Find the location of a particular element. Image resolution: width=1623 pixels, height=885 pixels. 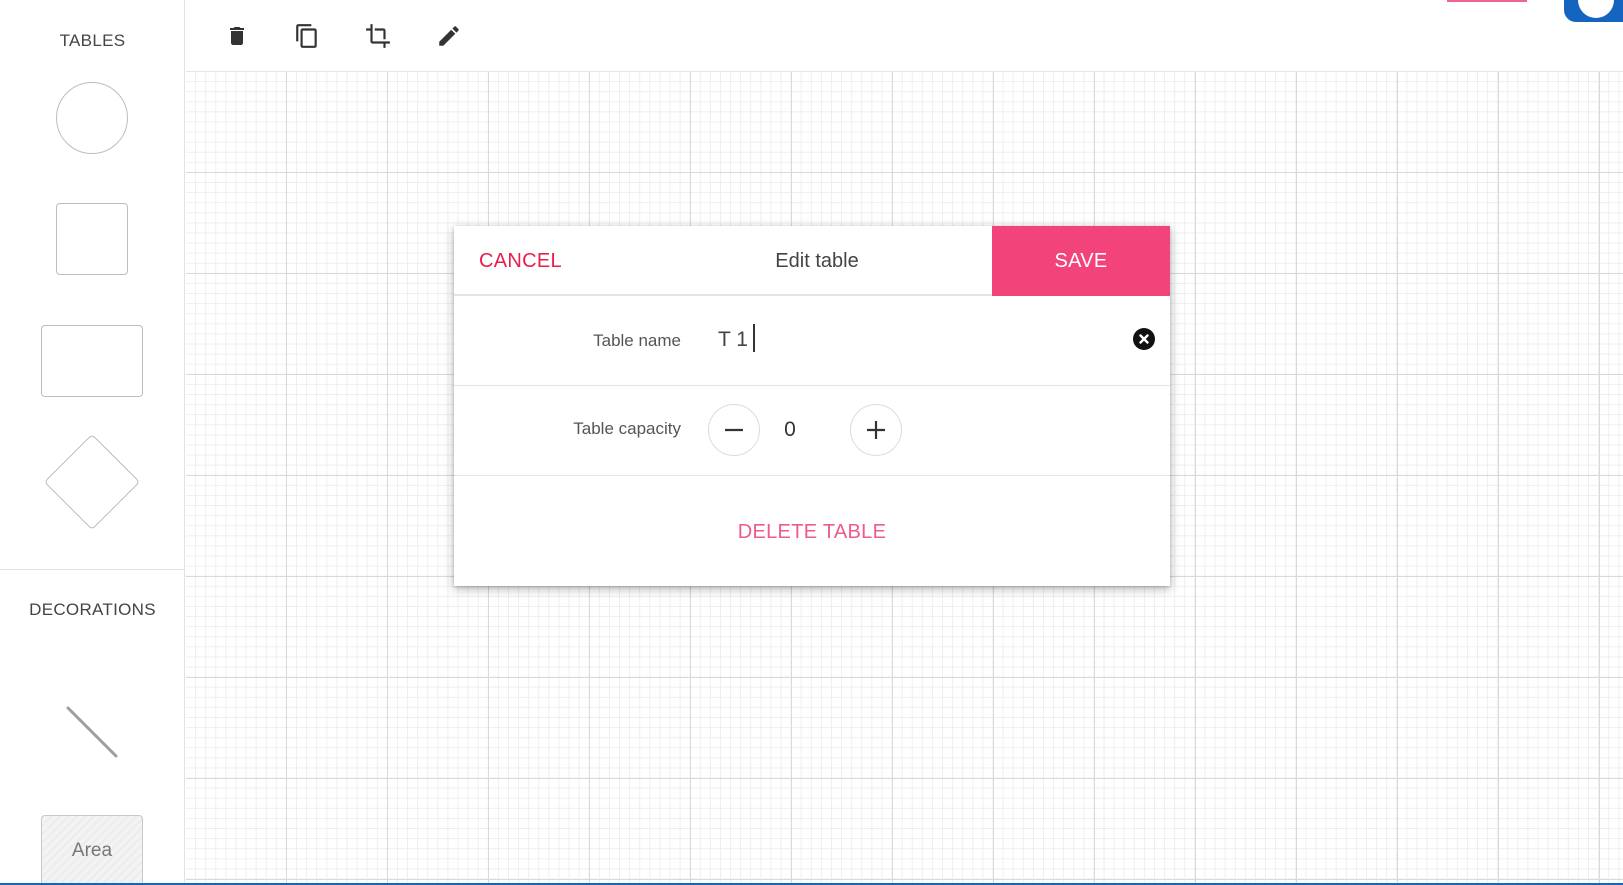

close-icon is located at coordinates (1144, 339).